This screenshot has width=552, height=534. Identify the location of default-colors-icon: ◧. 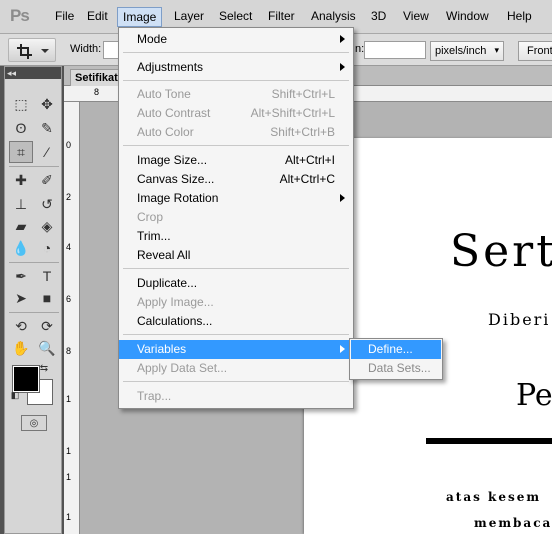
(15, 395).